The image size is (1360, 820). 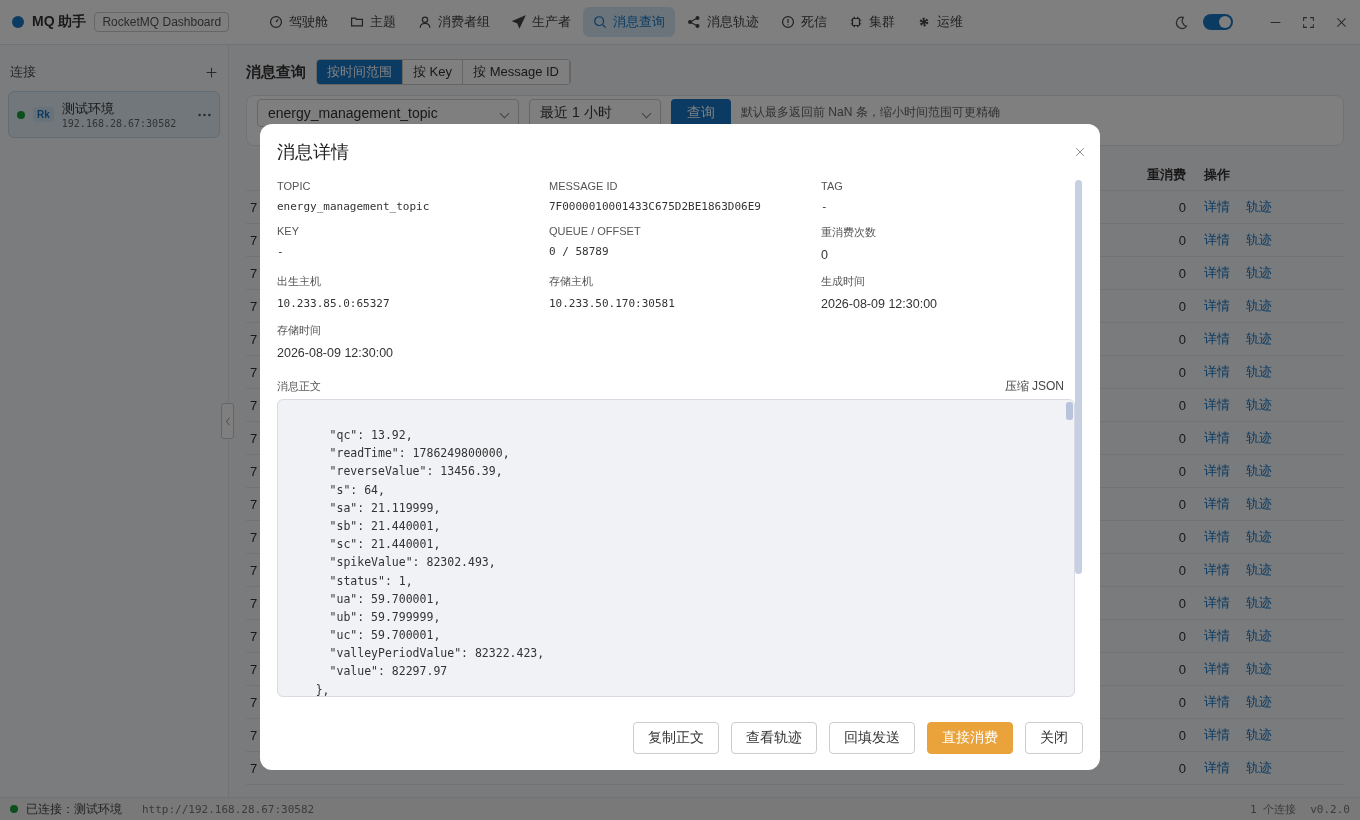 I want to click on nav-tab: 消息轨迹, so click(x=723, y=22).